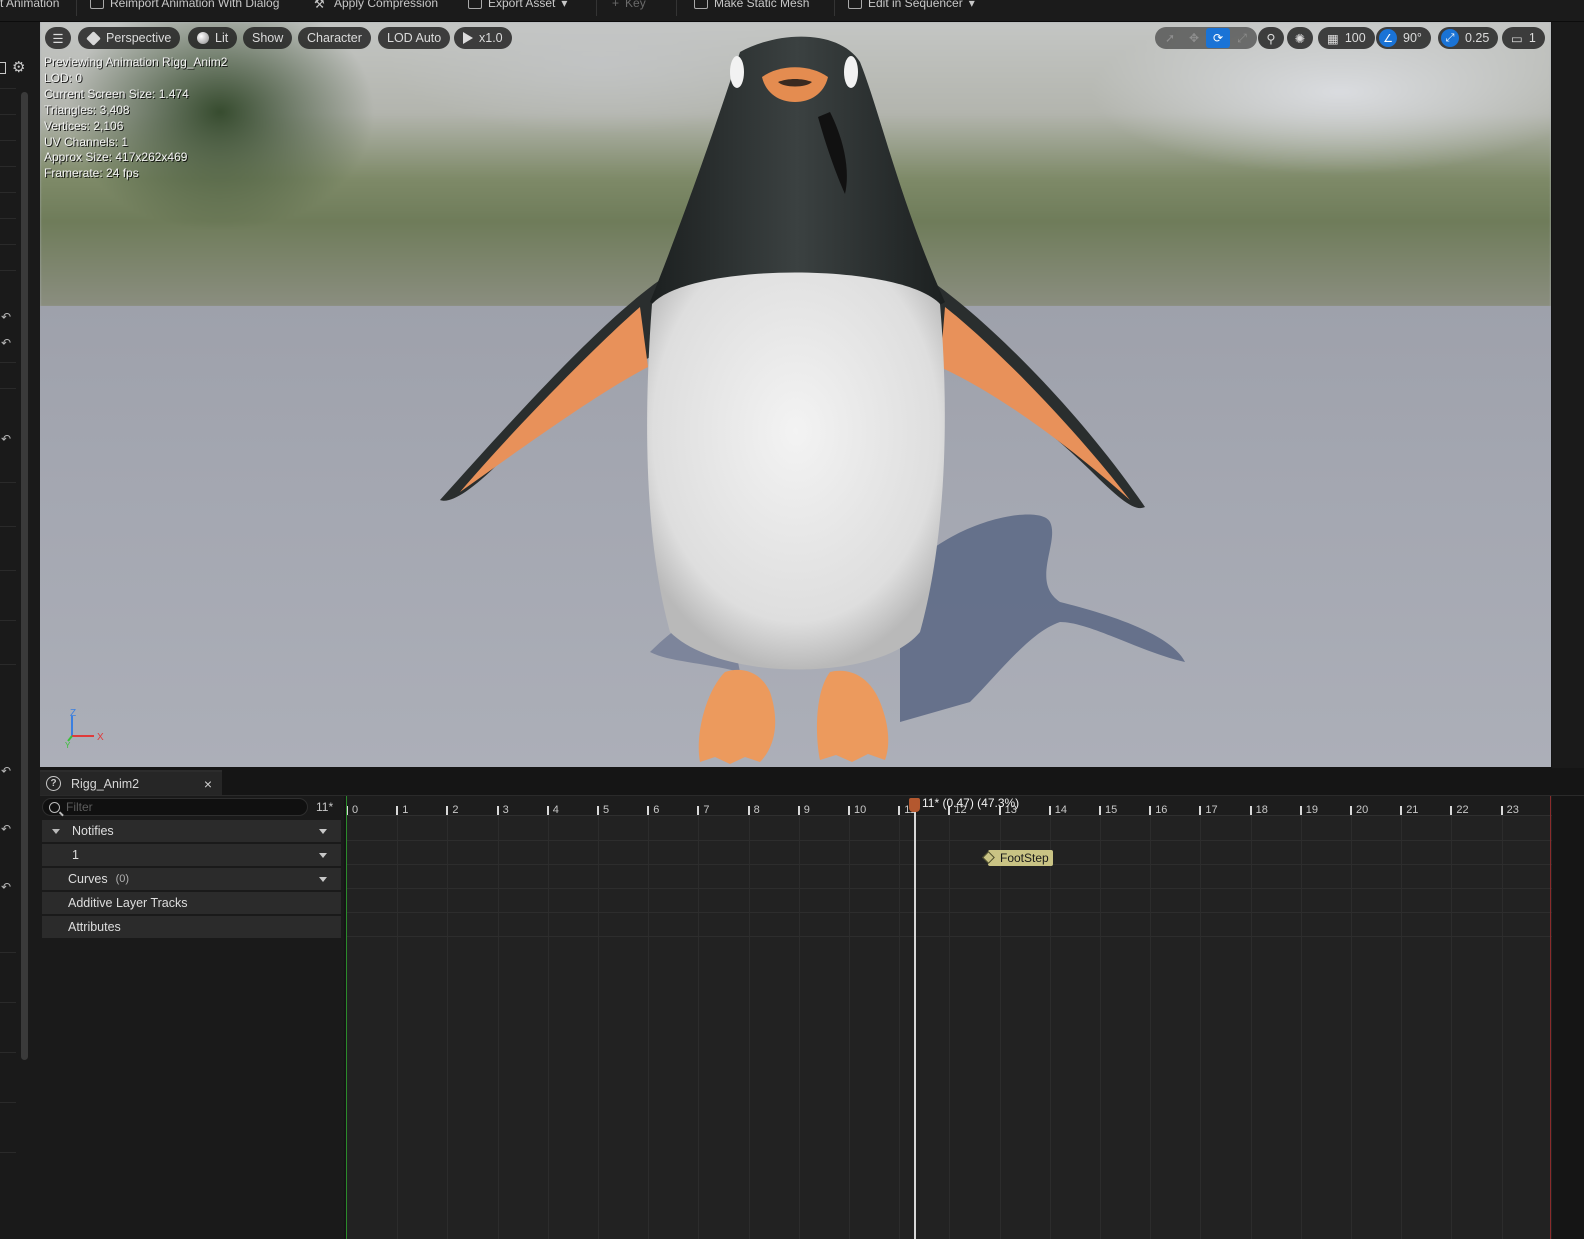  I want to click on toolbar-animation-button: t Animation, so click(29, 6).